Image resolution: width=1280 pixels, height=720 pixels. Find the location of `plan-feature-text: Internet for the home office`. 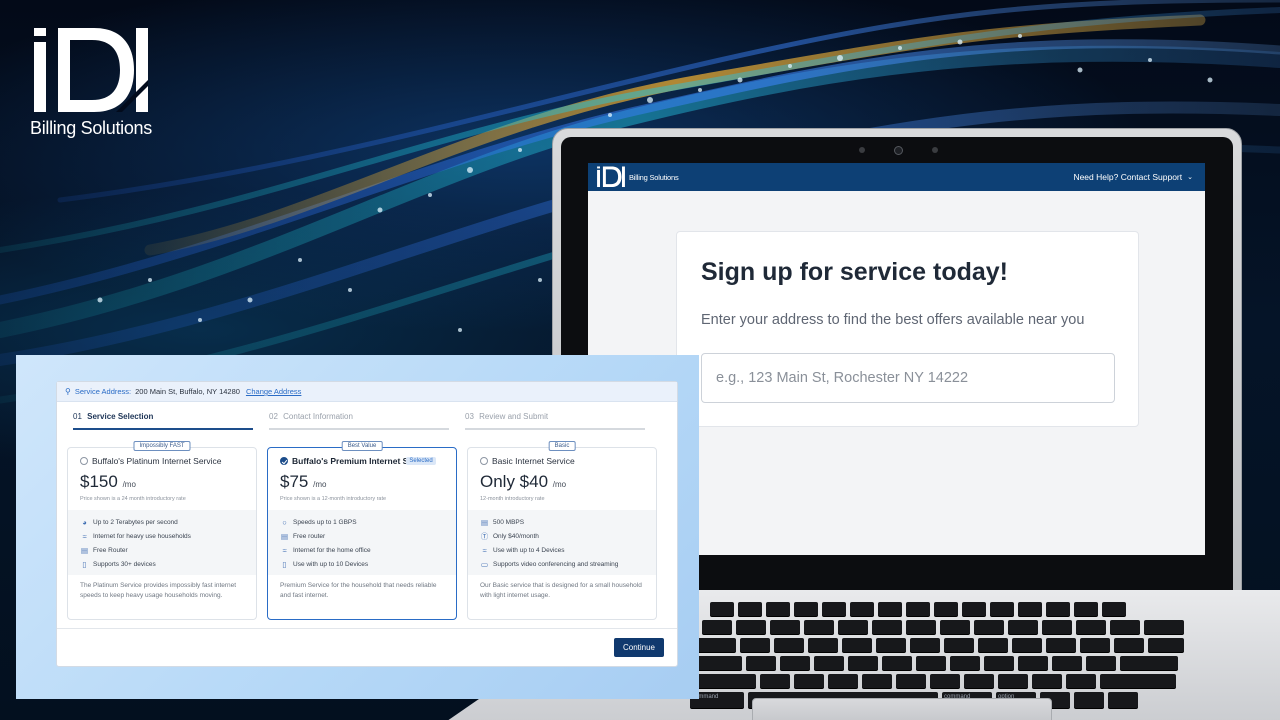

plan-feature-text: Internet for the home office is located at coordinates (332, 550).